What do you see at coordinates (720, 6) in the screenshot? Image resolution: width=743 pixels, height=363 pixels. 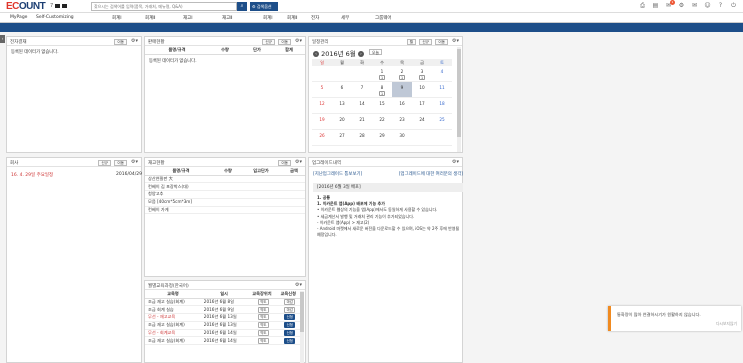 I see `help-icon: ?` at bounding box center [720, 6].